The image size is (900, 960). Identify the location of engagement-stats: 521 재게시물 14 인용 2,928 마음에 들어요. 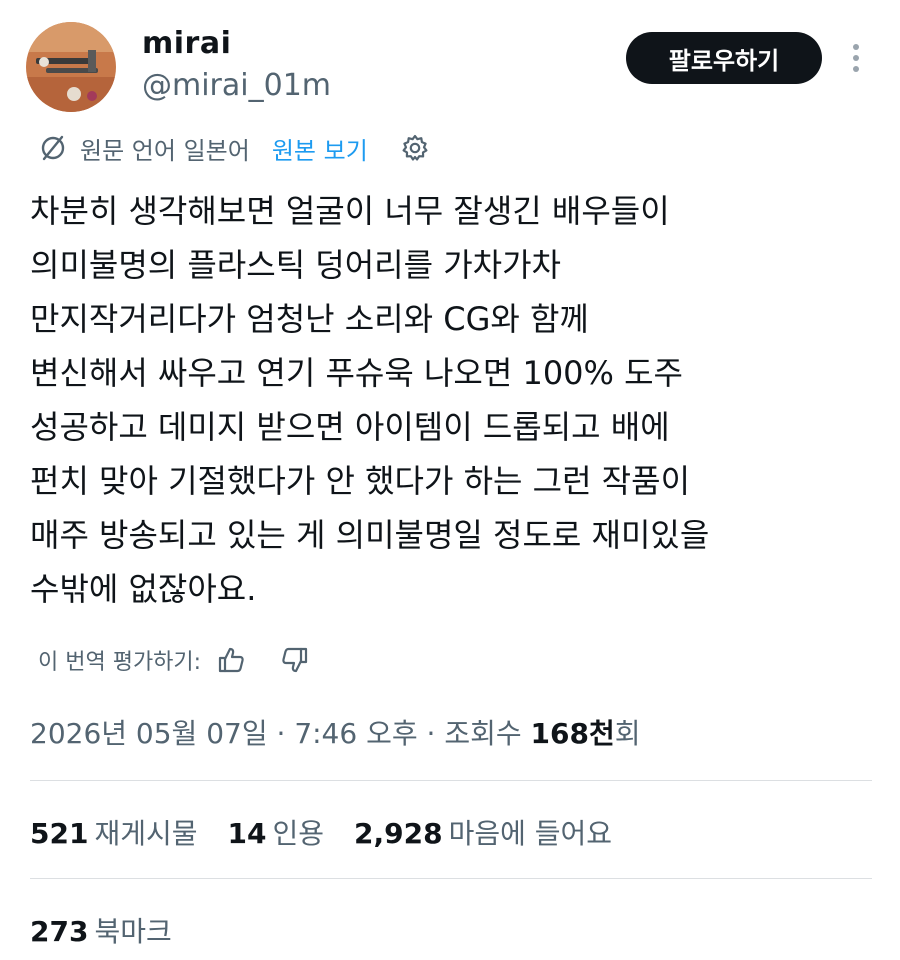
(336, 832).